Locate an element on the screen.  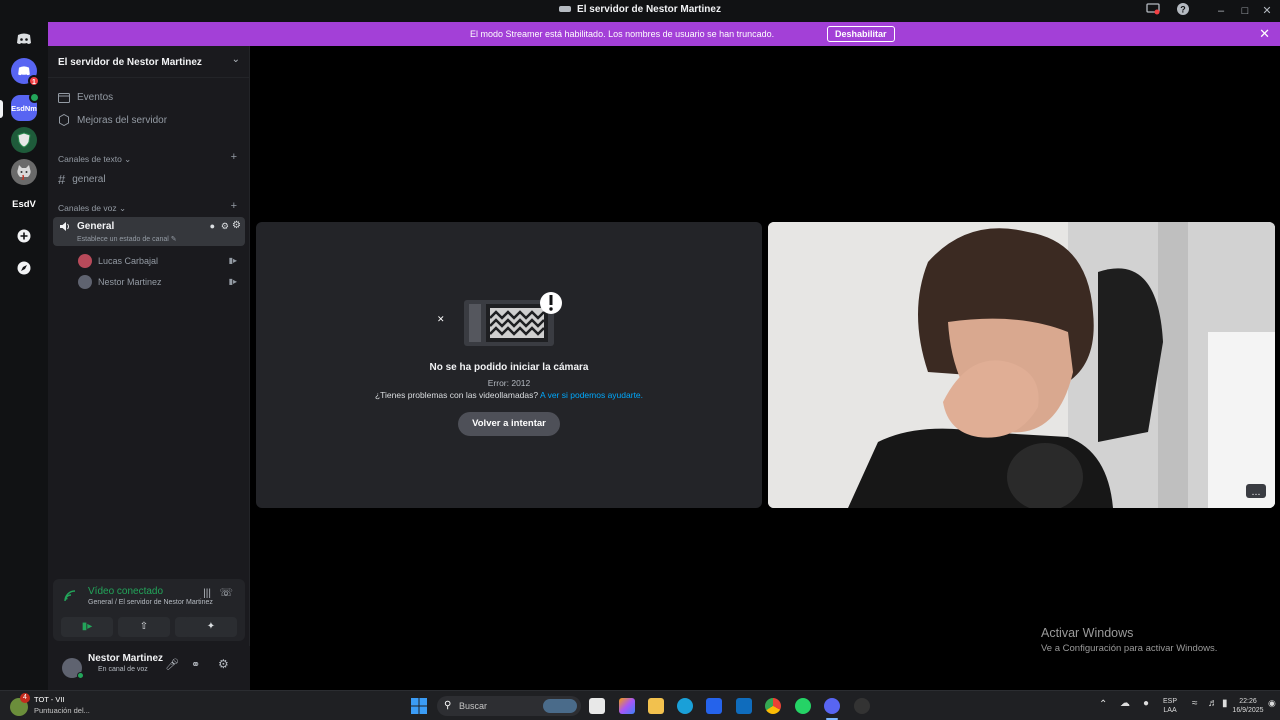
headphones-icon: ⚭ is located at coordinates (195, 664).